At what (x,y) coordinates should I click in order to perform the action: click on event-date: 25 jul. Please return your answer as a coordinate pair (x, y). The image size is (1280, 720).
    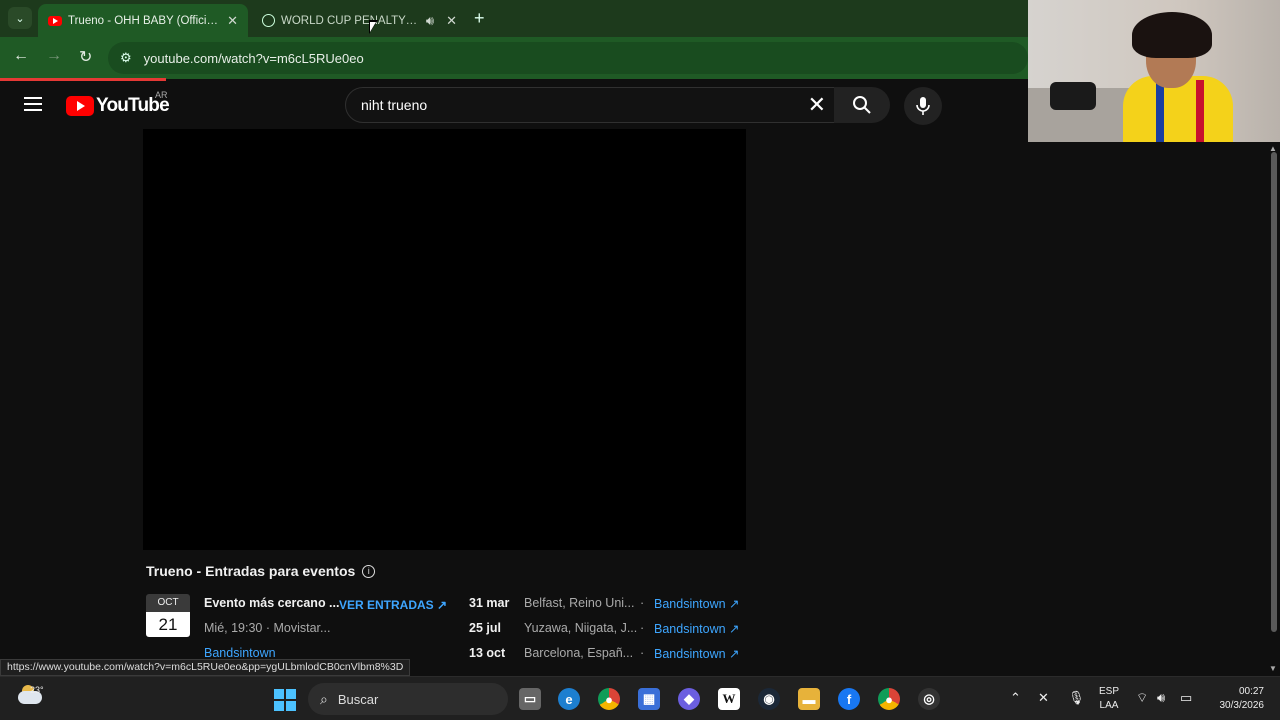
    Looking at the image, I should click on (485, 628).